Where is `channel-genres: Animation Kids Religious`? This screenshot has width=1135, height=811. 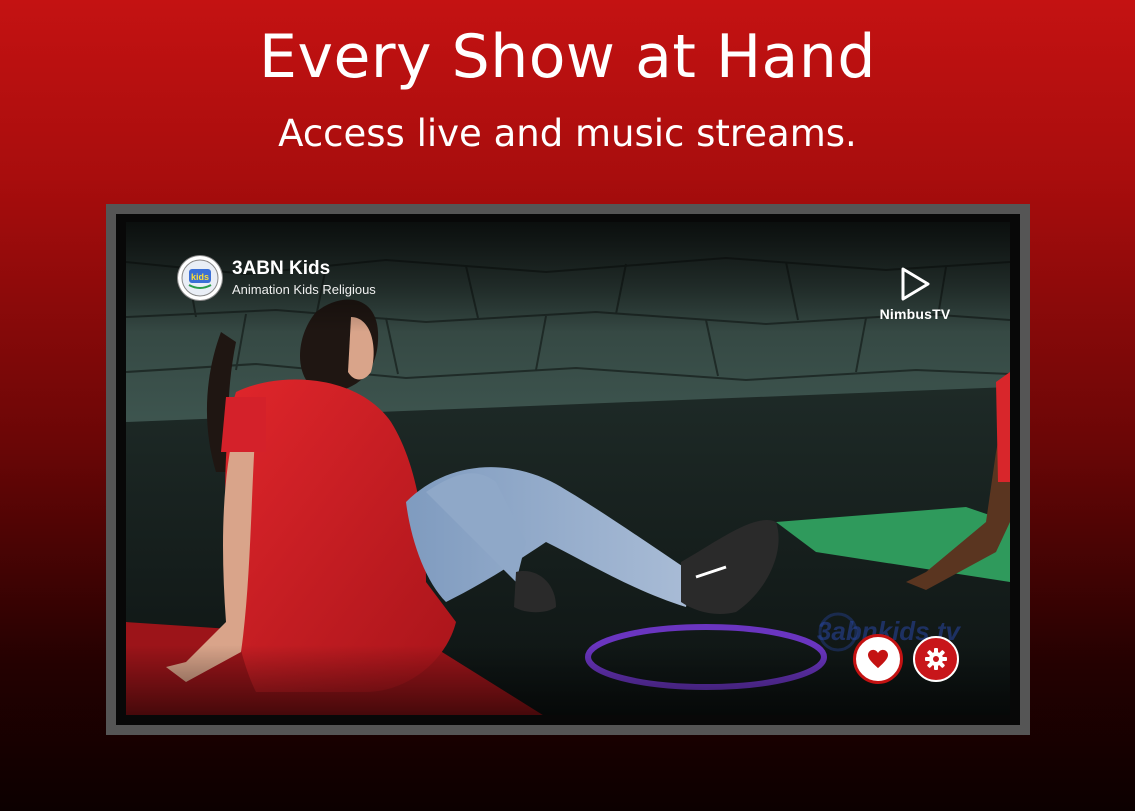
channel-genres: Animation Kids Religious is located at coordinates (304, 289).